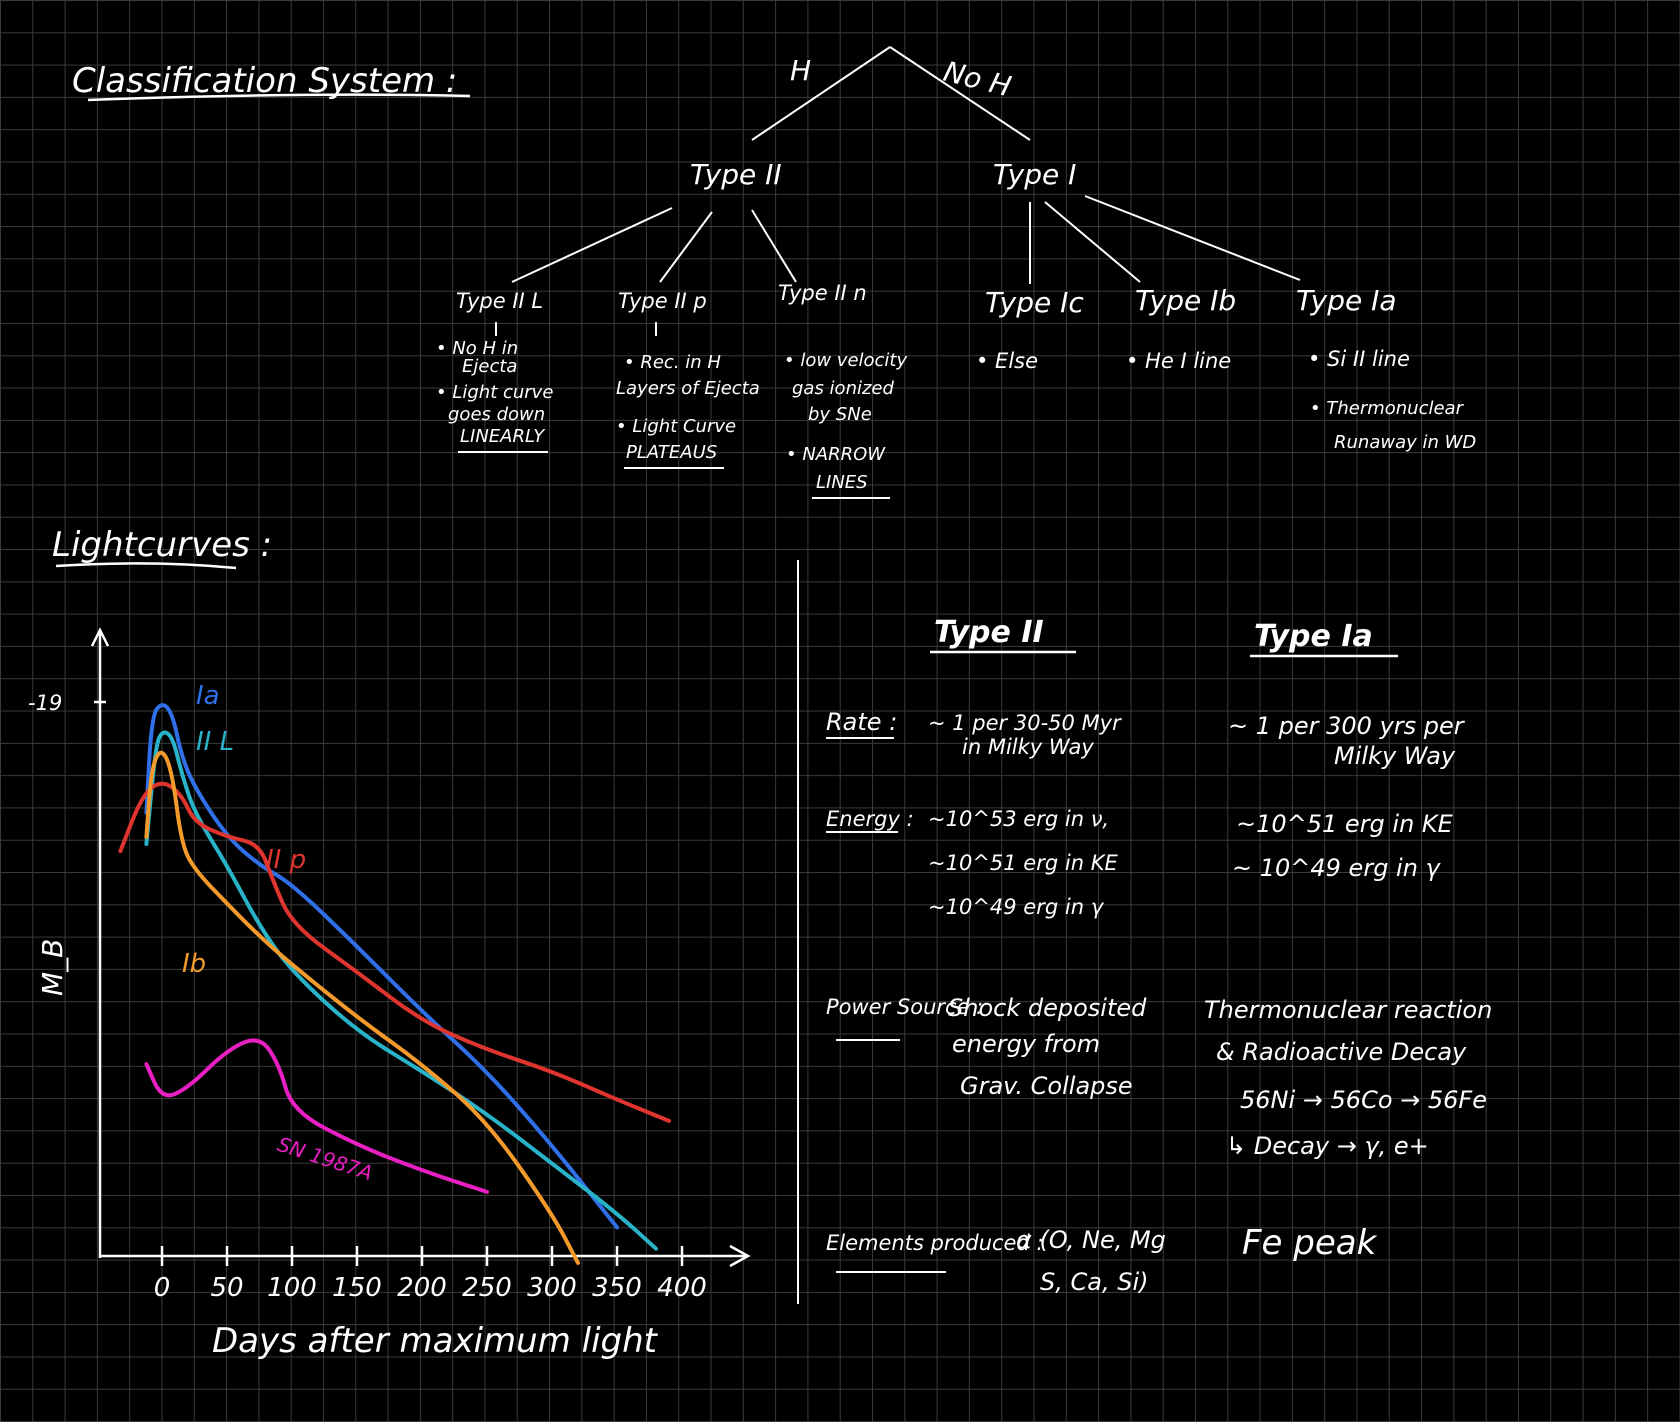 Image resolution: width=1680 pixels, height=1422 pixels. What do you see at coordinates (357, 1288) in the screenshot?
I see `x-tick-label: 150` at bounding box center [357, 1288].